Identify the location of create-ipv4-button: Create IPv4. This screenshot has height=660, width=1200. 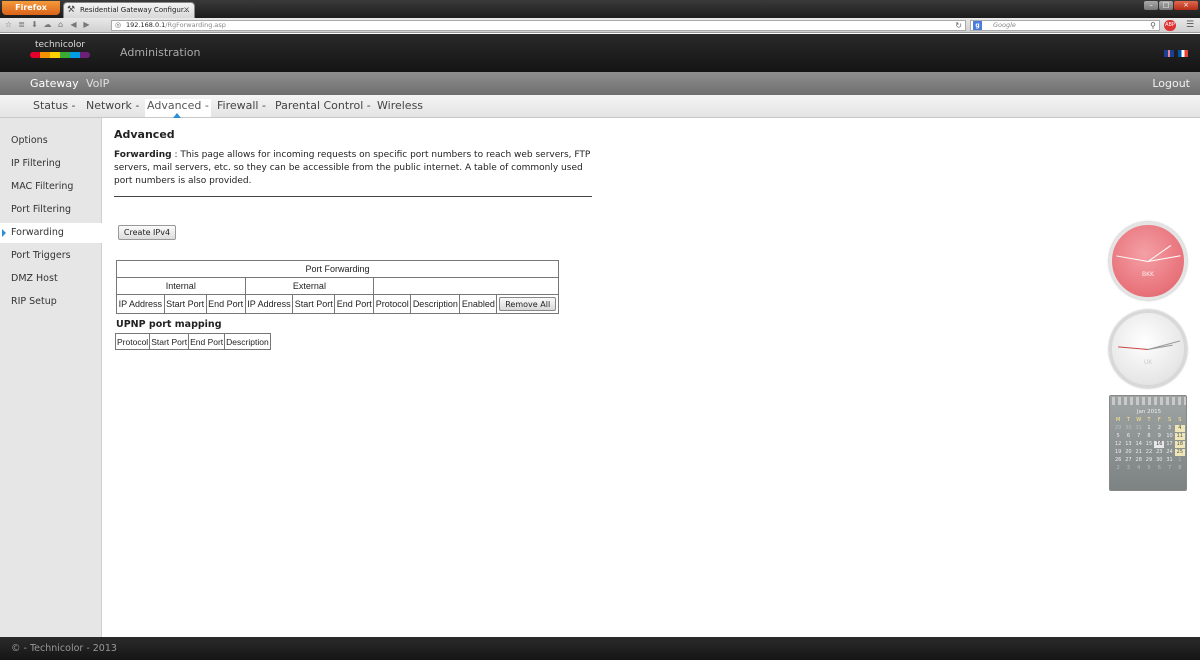
(147, 232).